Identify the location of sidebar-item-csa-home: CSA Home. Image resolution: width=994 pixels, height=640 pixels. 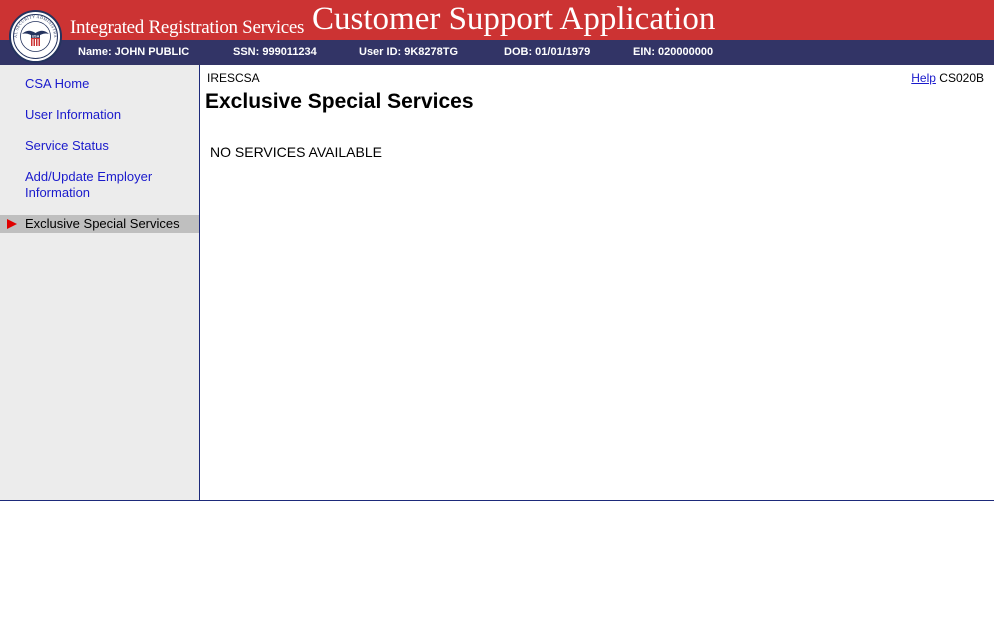
(57, 84).